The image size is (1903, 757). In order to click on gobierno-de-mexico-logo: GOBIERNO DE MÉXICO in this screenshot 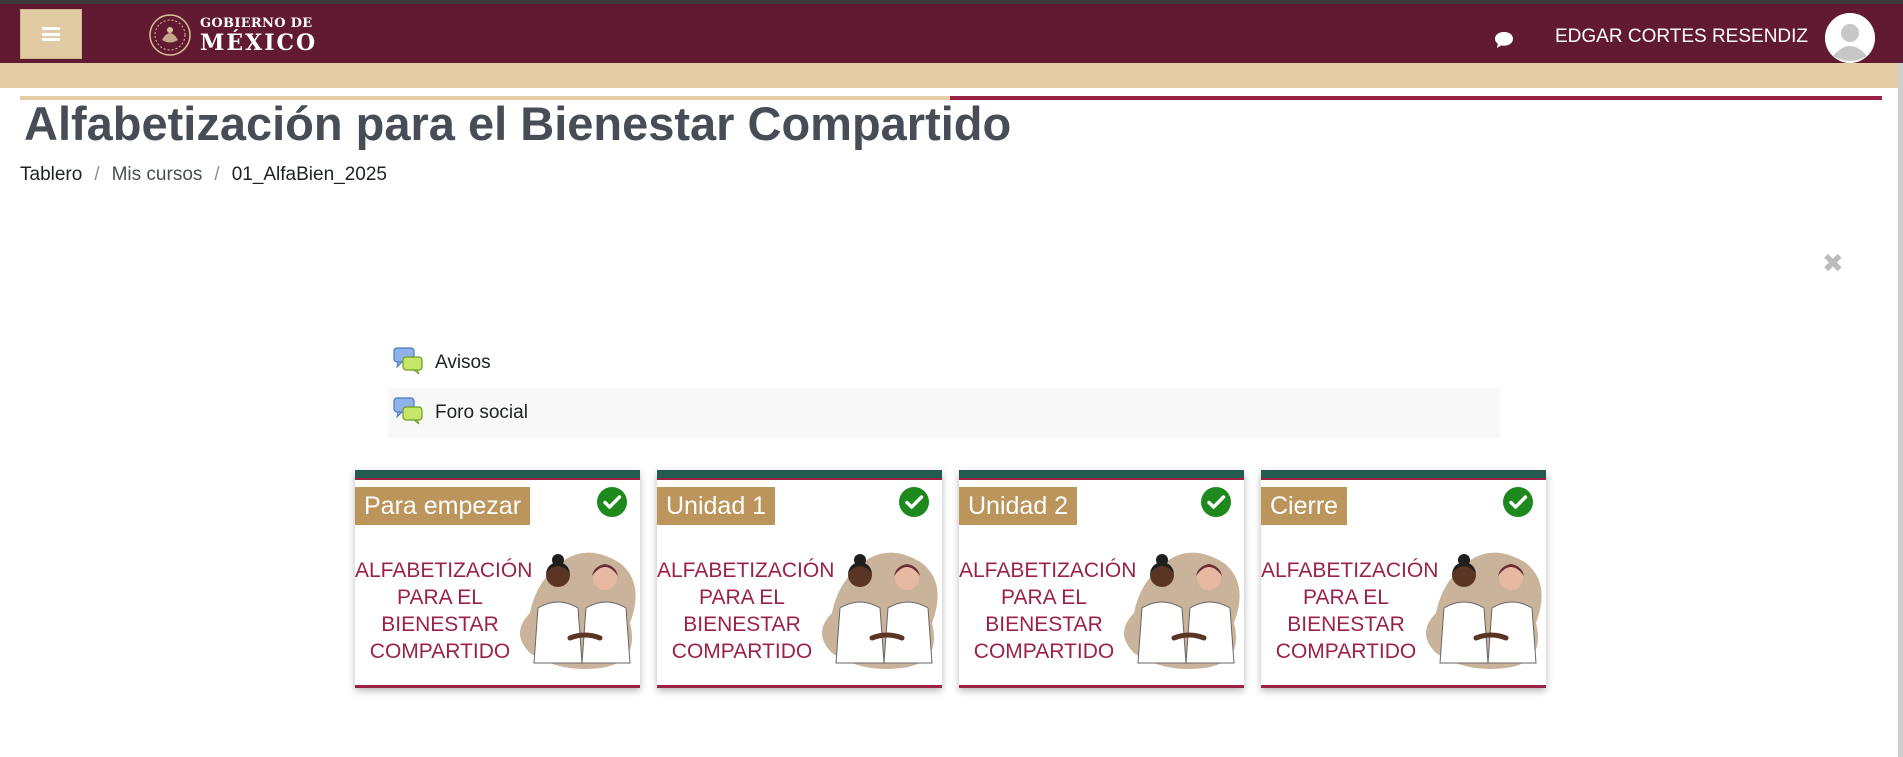, I will do `click(232, 35)`.